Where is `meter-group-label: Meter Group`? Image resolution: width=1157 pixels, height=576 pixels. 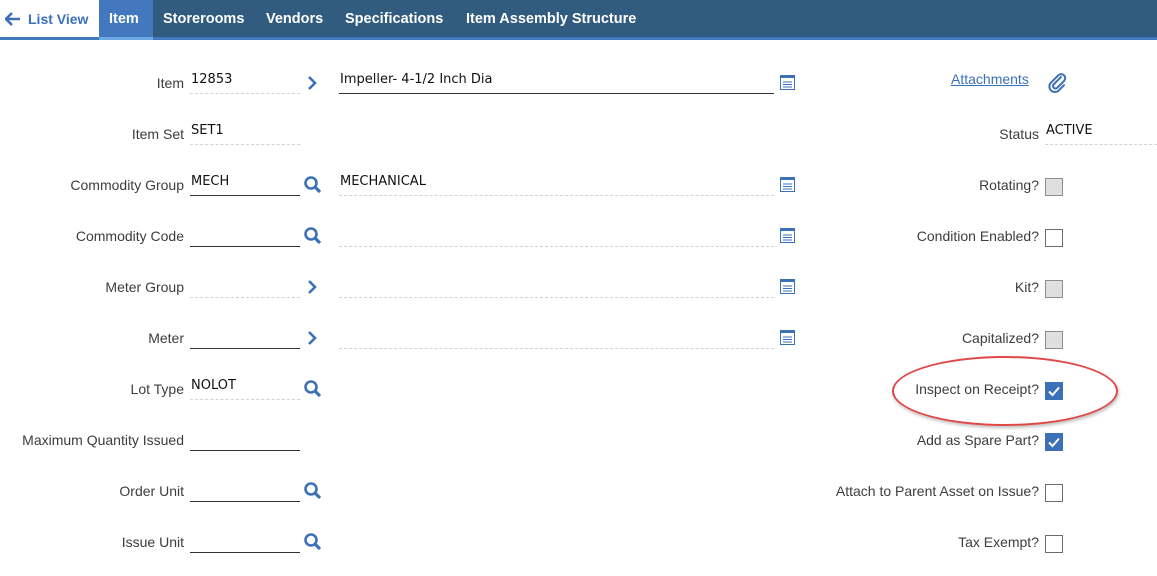 meter-group-label: Meter Group is located at coordinates (144, 287).